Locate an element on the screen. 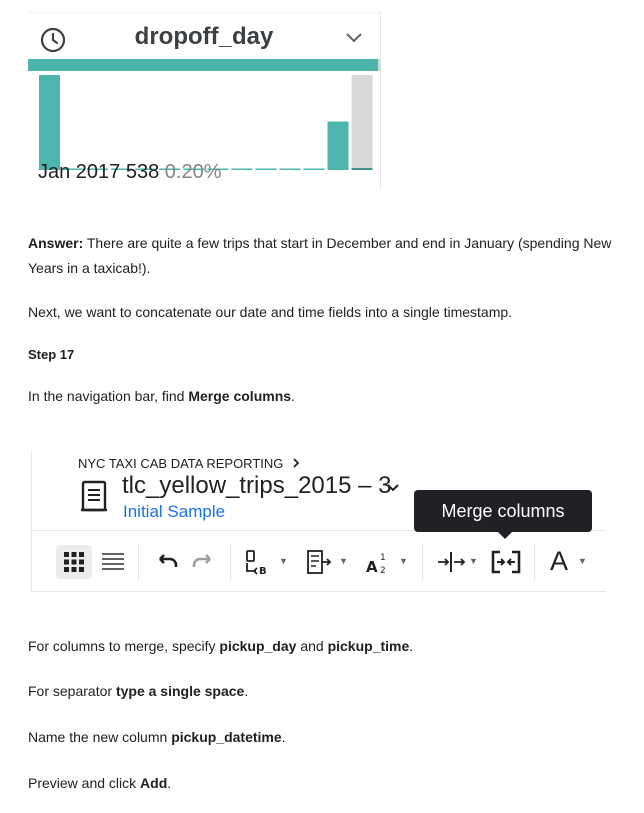 This screenshot has height=813, width=644. answer-label: Answer: is located at coordinates (56, 243).